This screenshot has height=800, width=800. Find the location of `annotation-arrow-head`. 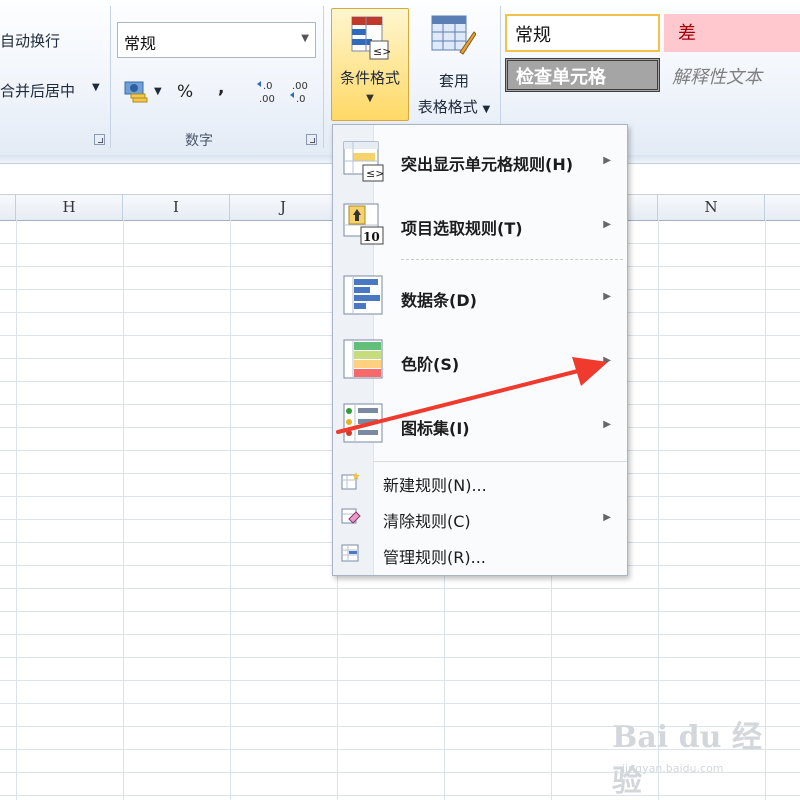

annotation-arrow-head is located at coordinates (590, 371).